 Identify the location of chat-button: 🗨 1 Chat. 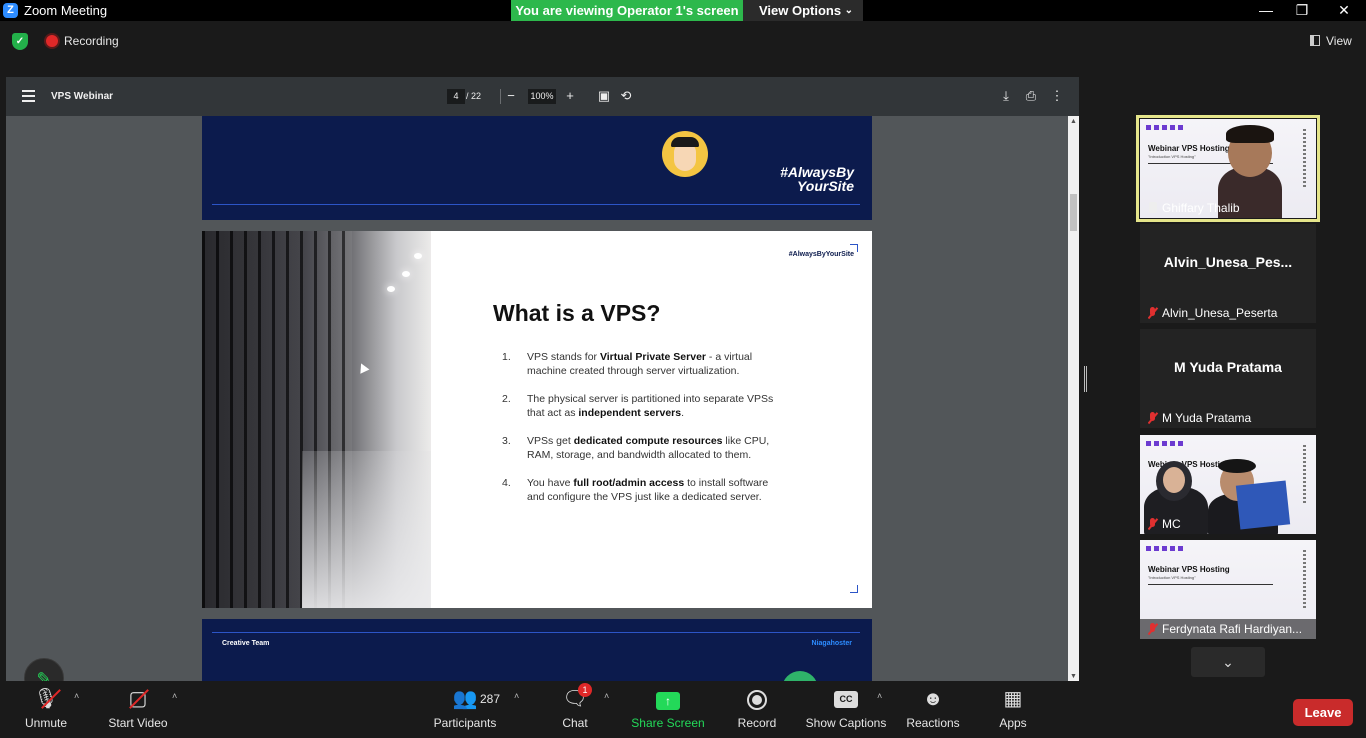
(575, 706).